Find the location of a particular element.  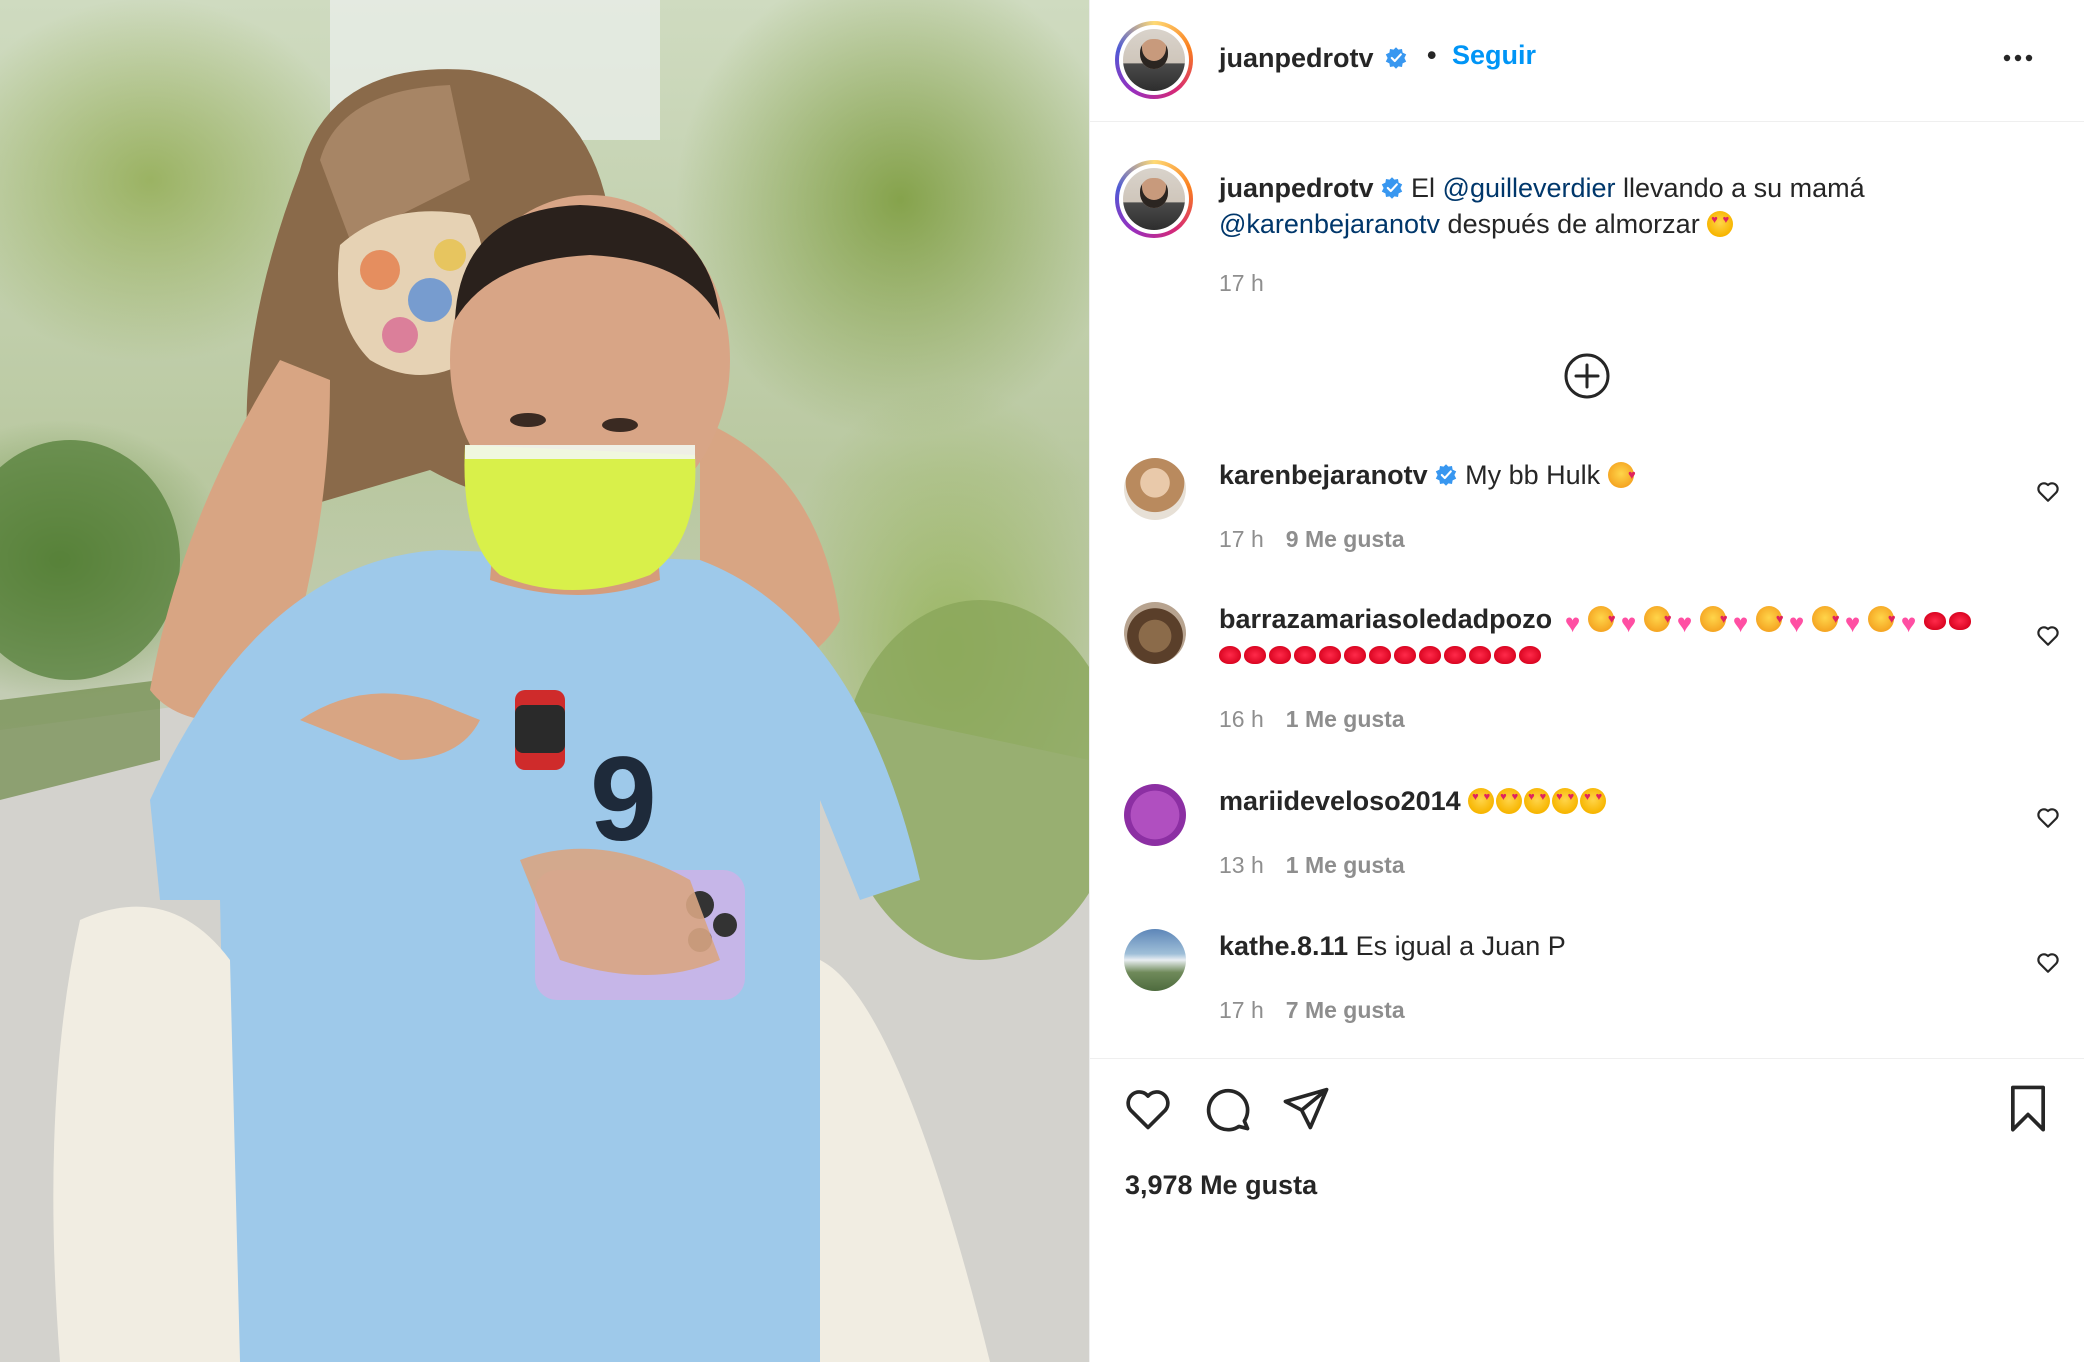

bookmark-icon is located at coordinates (2028, 1108).